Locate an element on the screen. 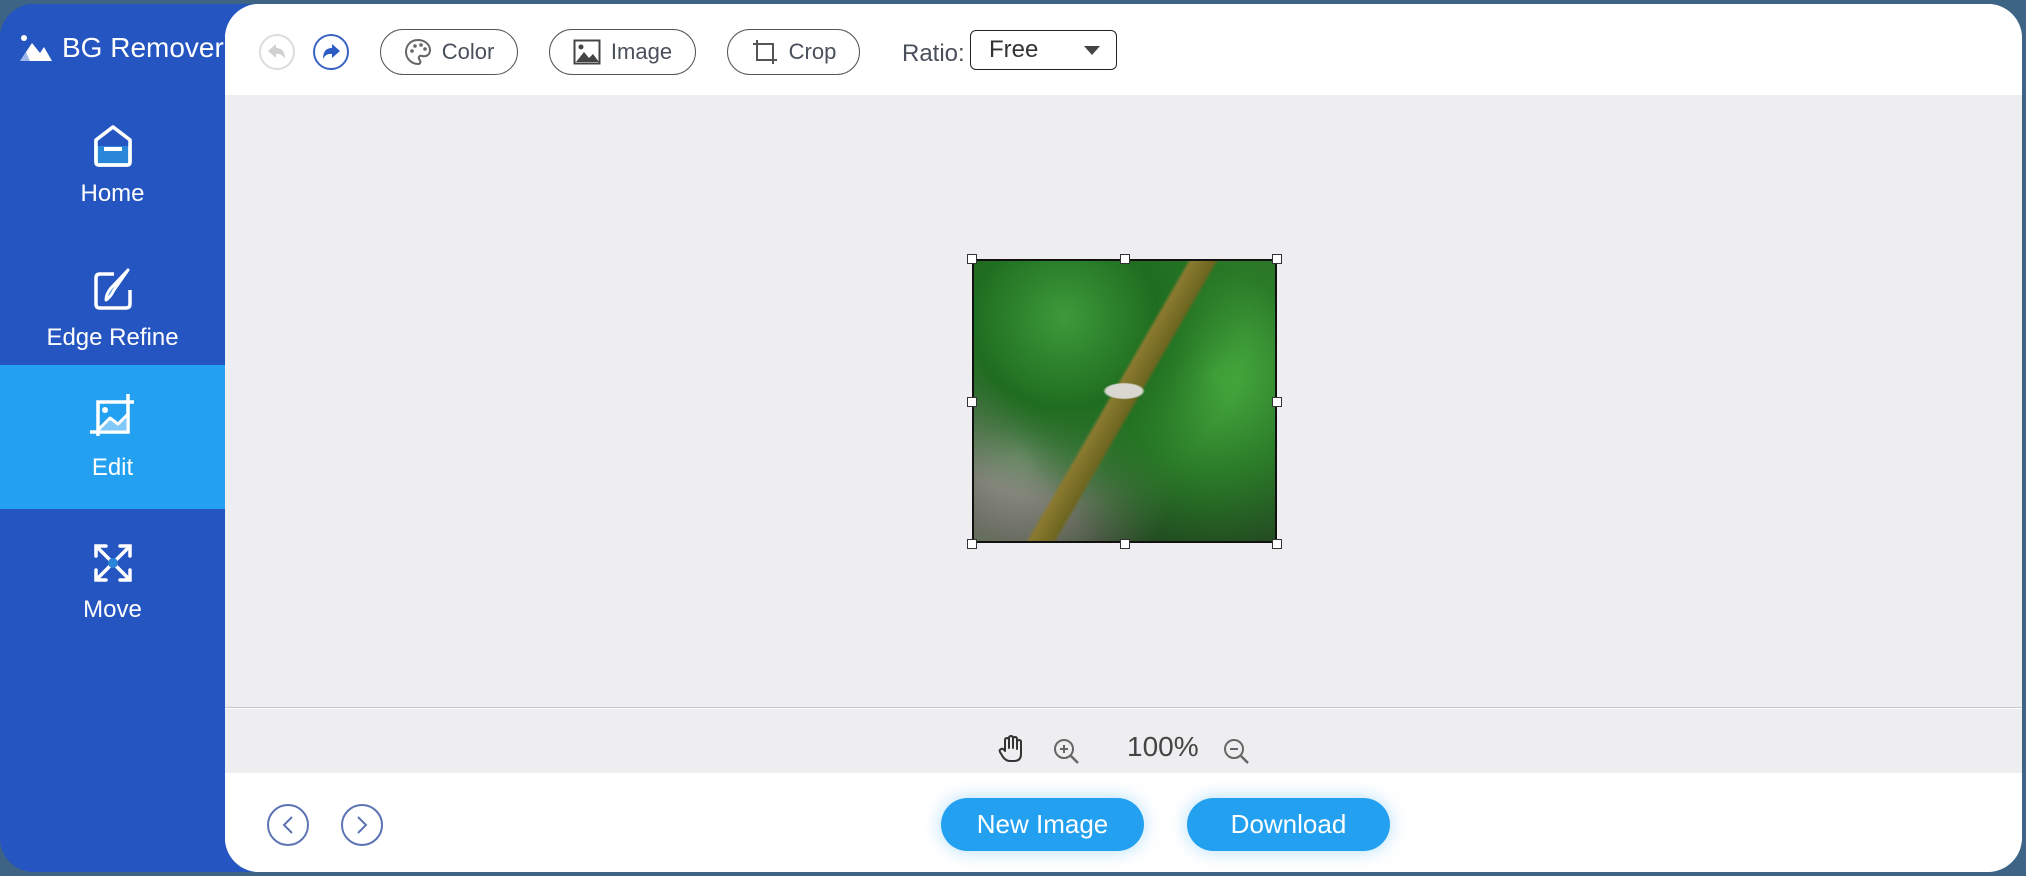 The height and width of the screenshot is (876, 2026). redo-icon is located at coordinates (331, 51).